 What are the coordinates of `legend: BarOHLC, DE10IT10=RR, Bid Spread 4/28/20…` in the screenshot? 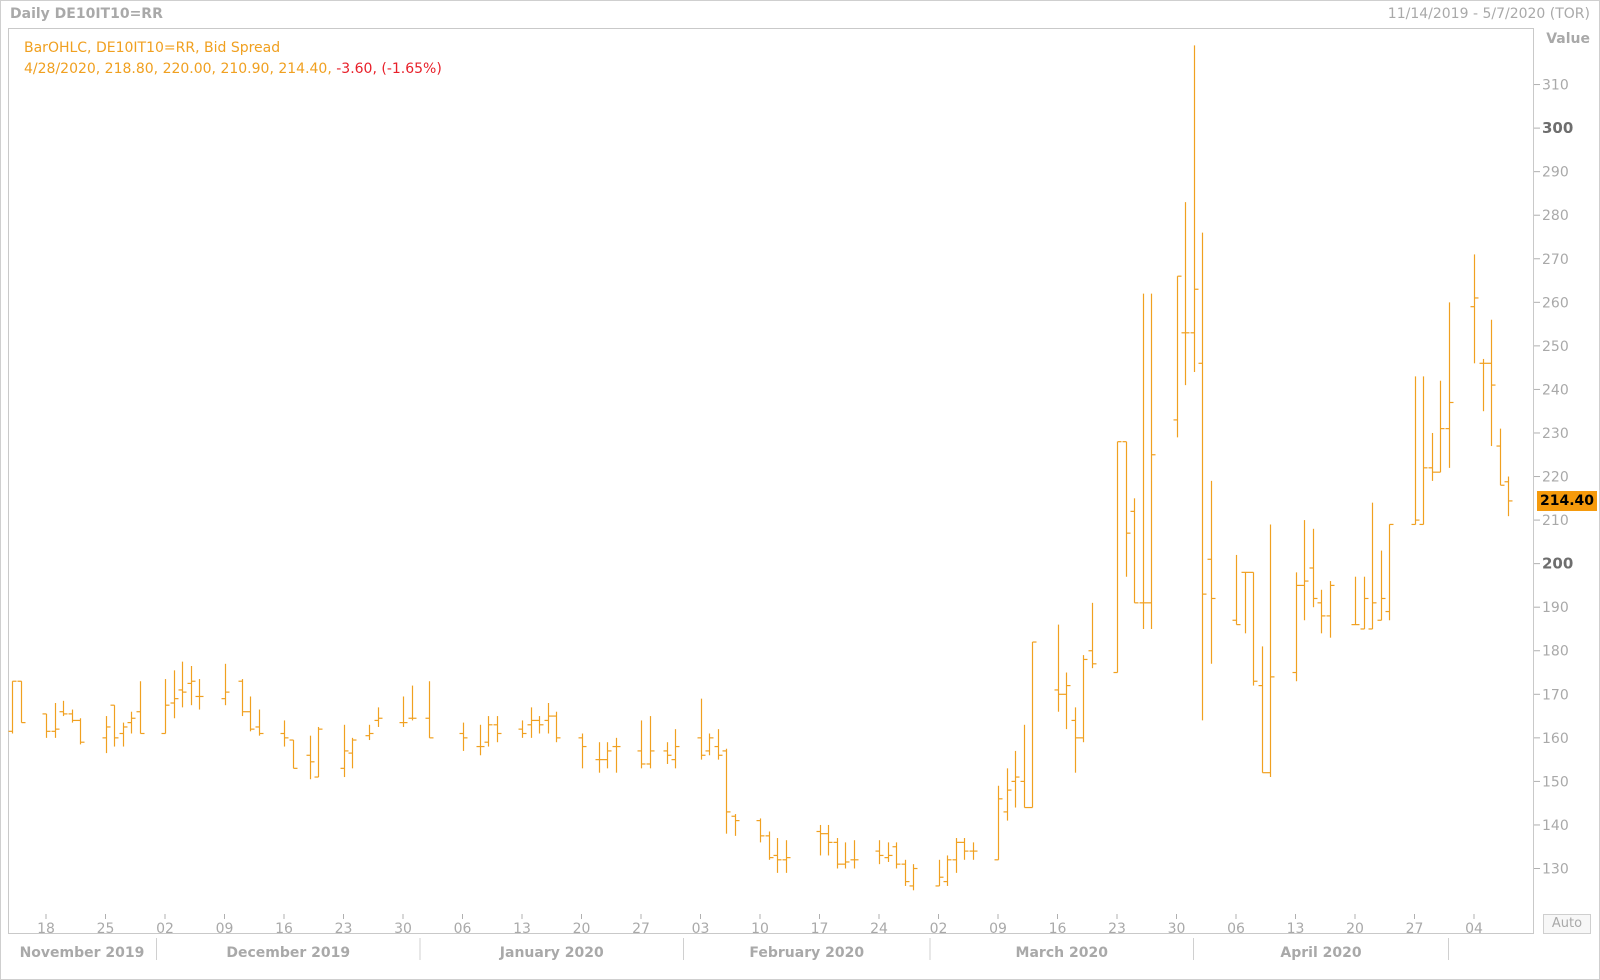 It's located at (233, 59).